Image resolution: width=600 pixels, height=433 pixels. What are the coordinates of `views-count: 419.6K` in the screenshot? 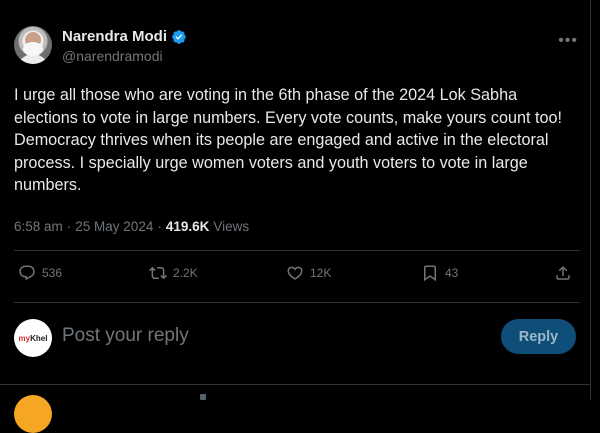 It's located at (187, 226).